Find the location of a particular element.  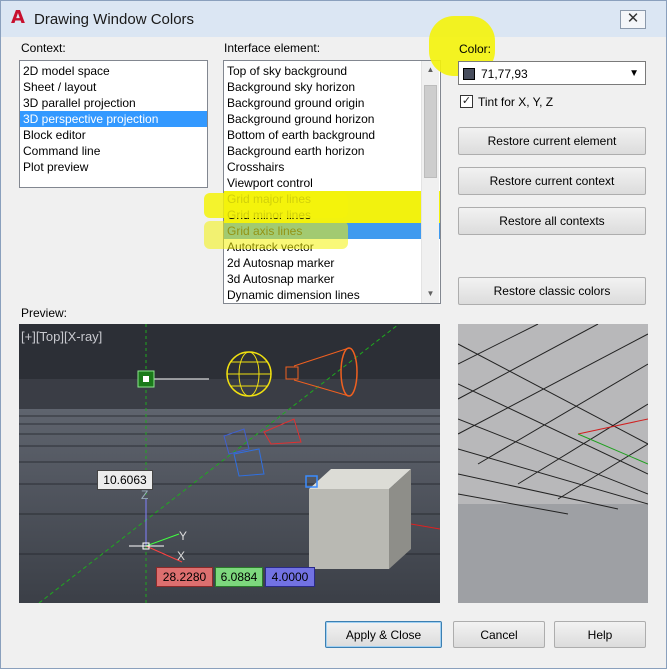

restore-all-contexts-button: Restore all contexts is located at coordinates (552, 221).